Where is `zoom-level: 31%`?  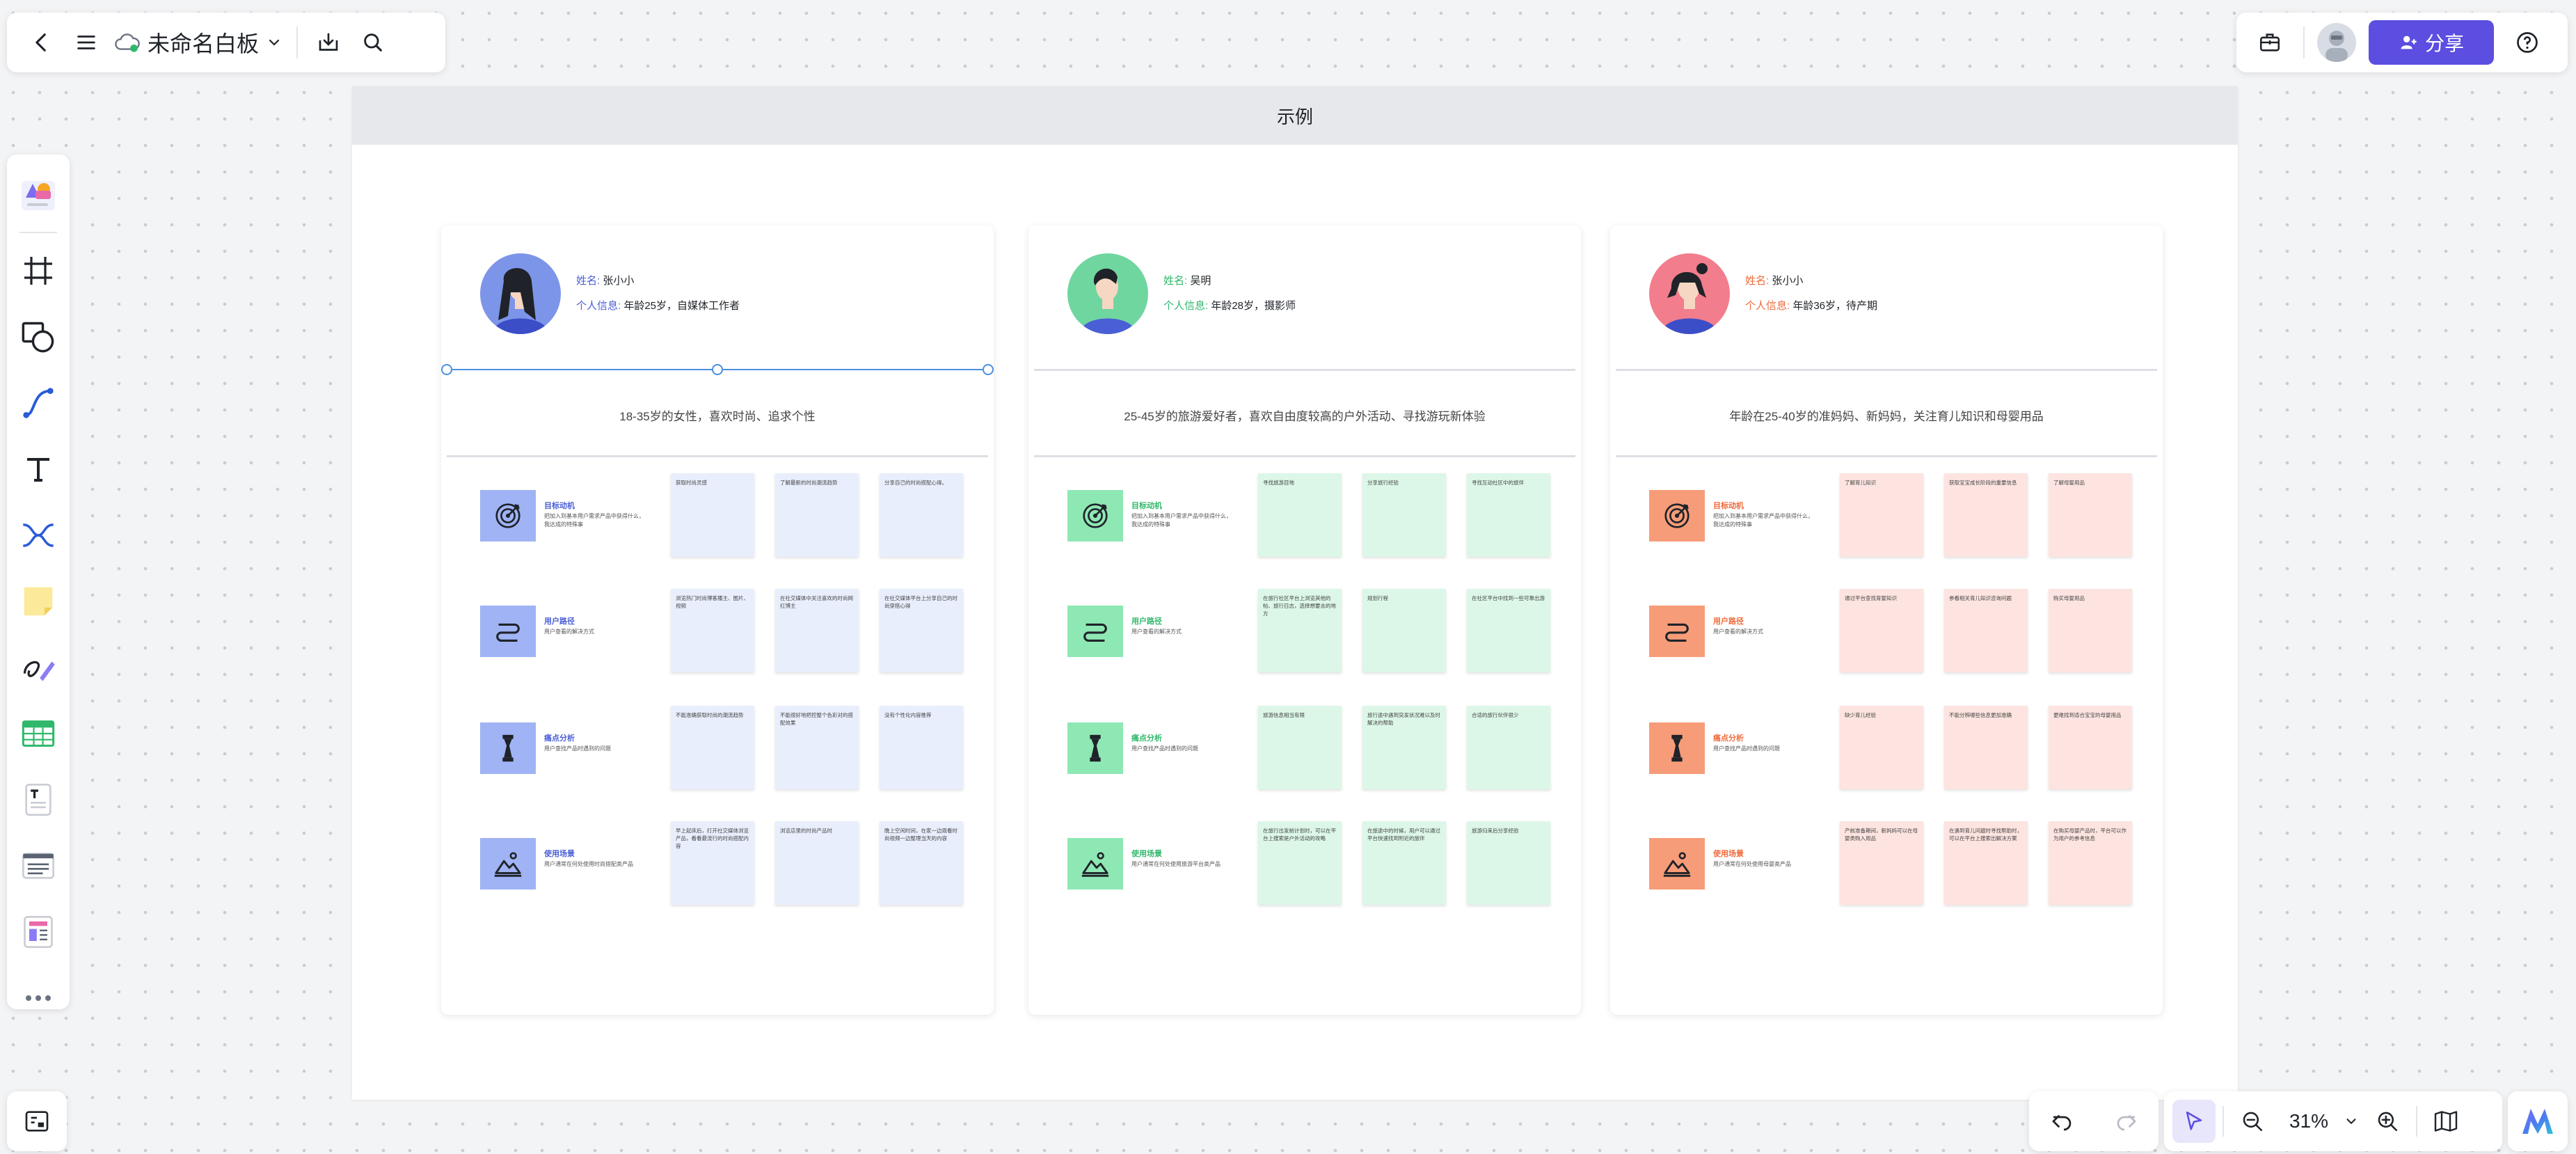
zoom-level: 31% is located at coordinates (2309, 1121).